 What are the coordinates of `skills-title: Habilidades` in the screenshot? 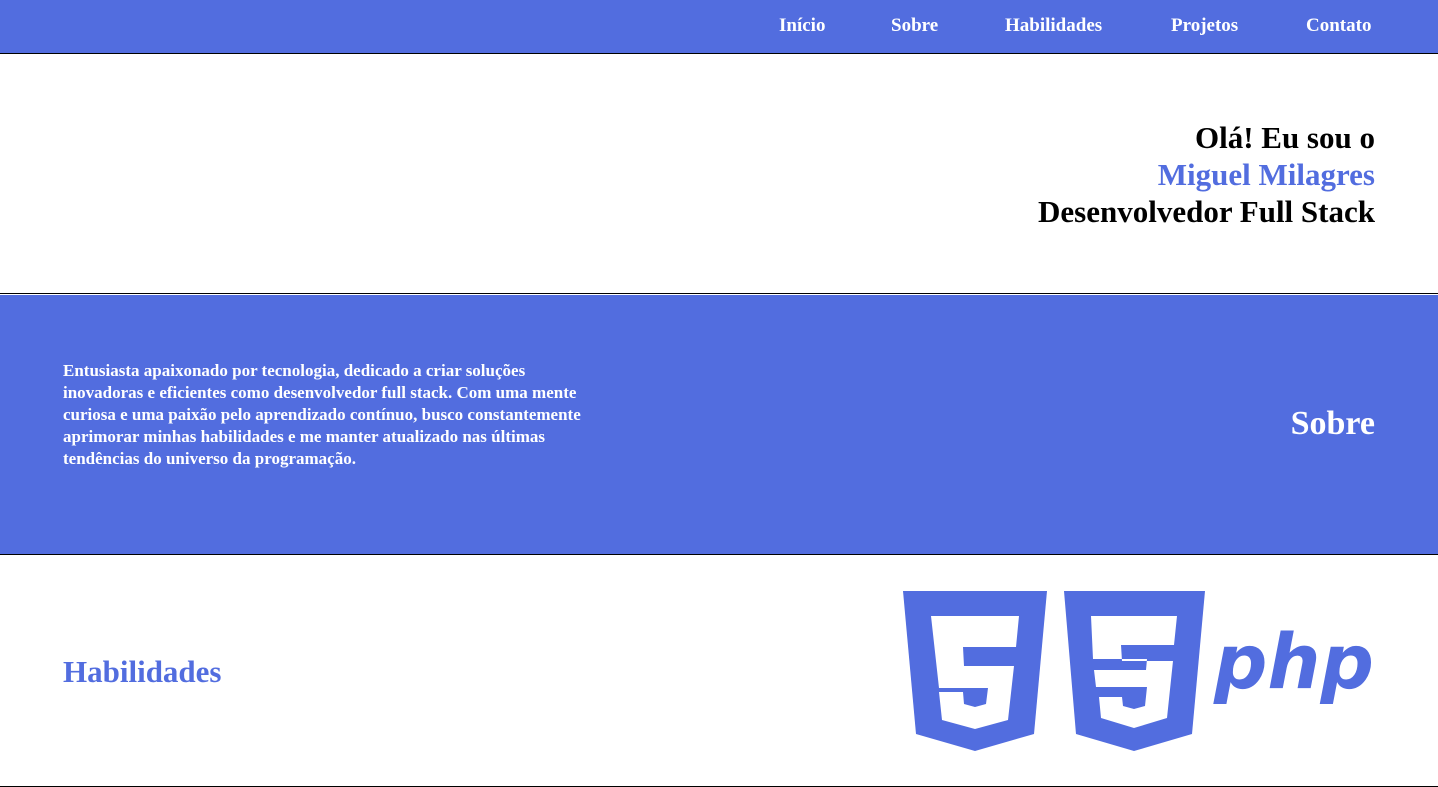 It's located at (142, 671).